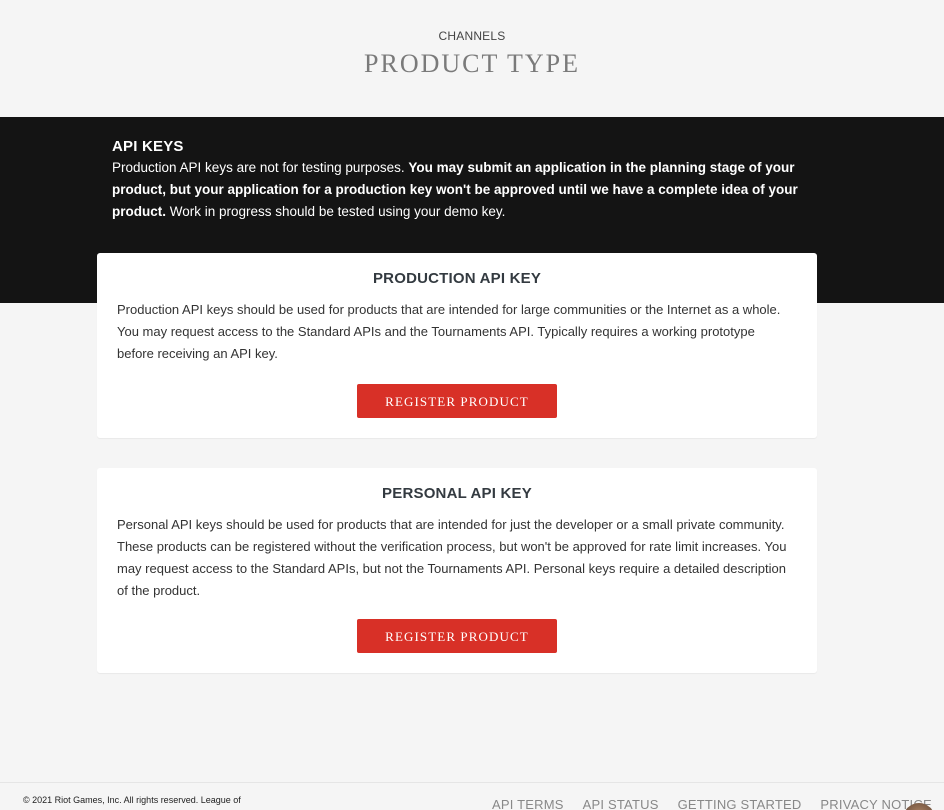 The height and width of the screenshot is (810, 944). I want to click on page-header: CHANNELS PRODUCT TYPE, so click(472, 58).